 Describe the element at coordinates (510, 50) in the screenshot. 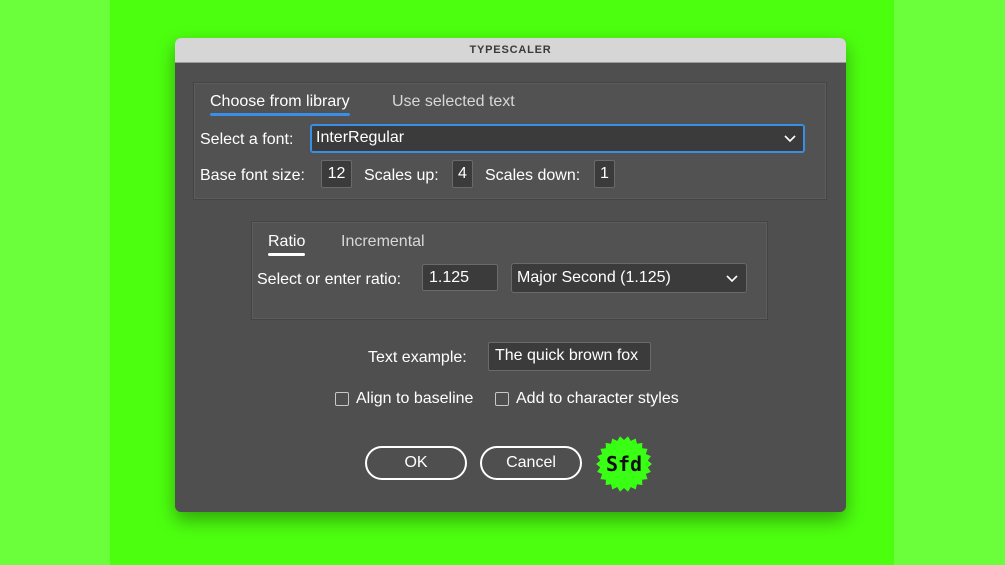

I see `window-title: TYPESCALER` at that location.